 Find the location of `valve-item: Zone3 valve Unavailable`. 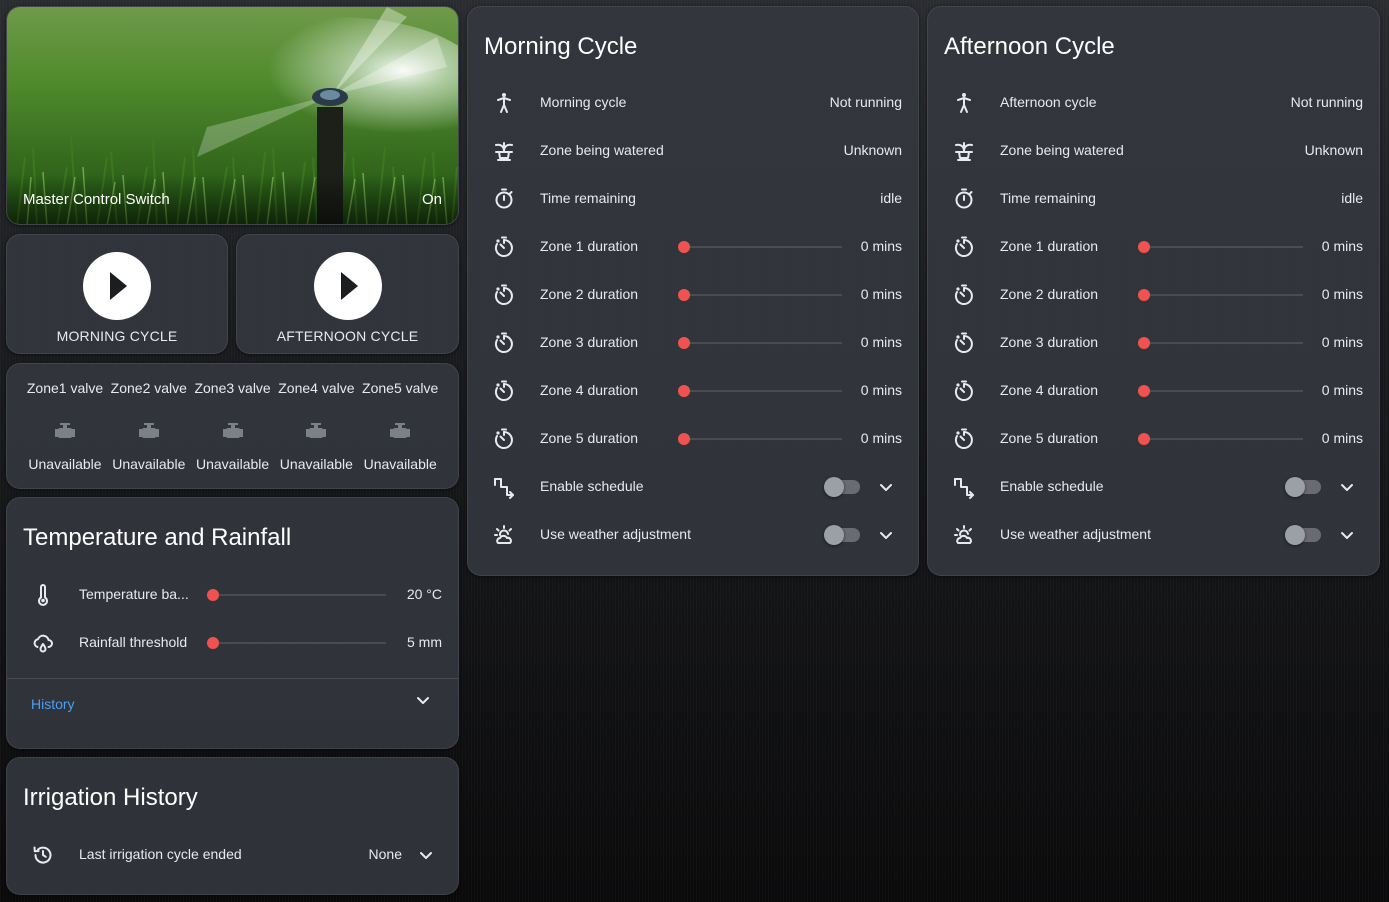

valve-item: Zone3 valve Unavailable is located at coordinates (233, 426).